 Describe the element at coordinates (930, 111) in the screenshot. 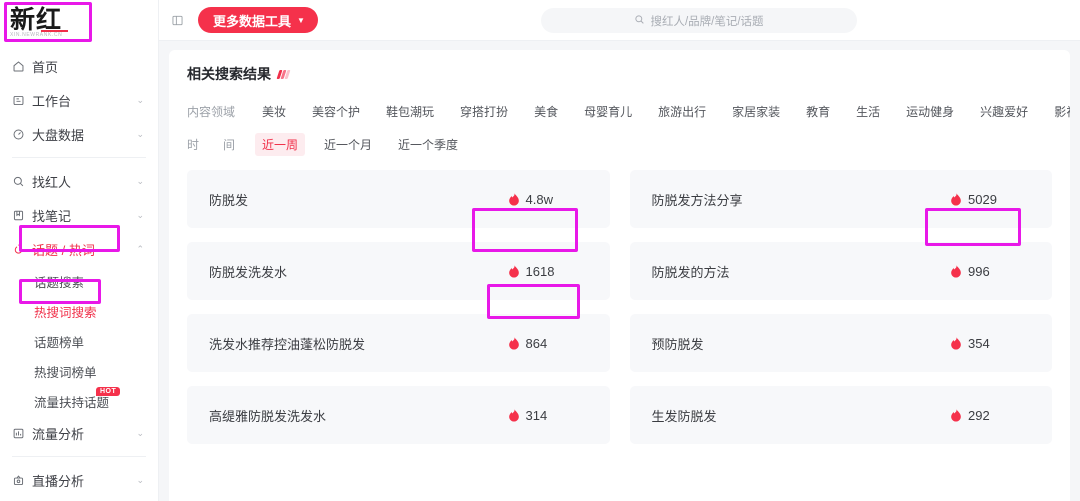

I see `filter-option: 运动健身` at that location.